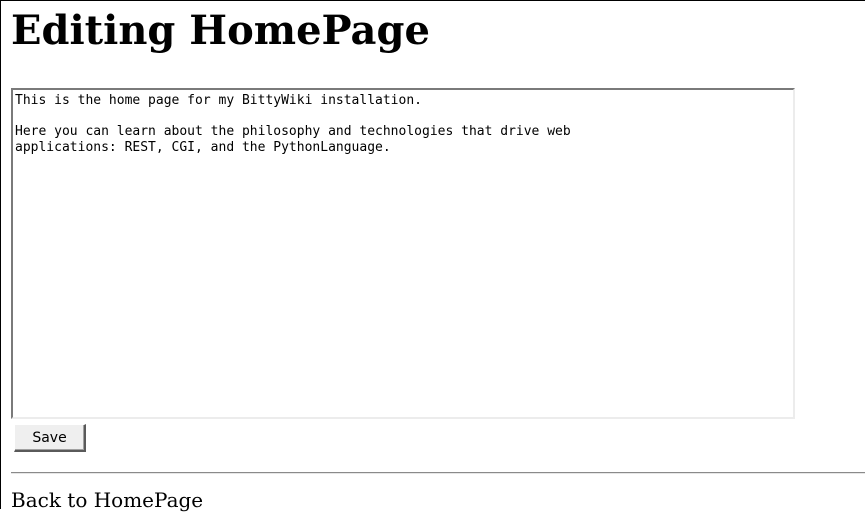 This screenshot has height=513, width=865. What do you see at coordinates (50, 438) in the screenshot?
I see `save-button: Save` at bounding box center [50, 438].